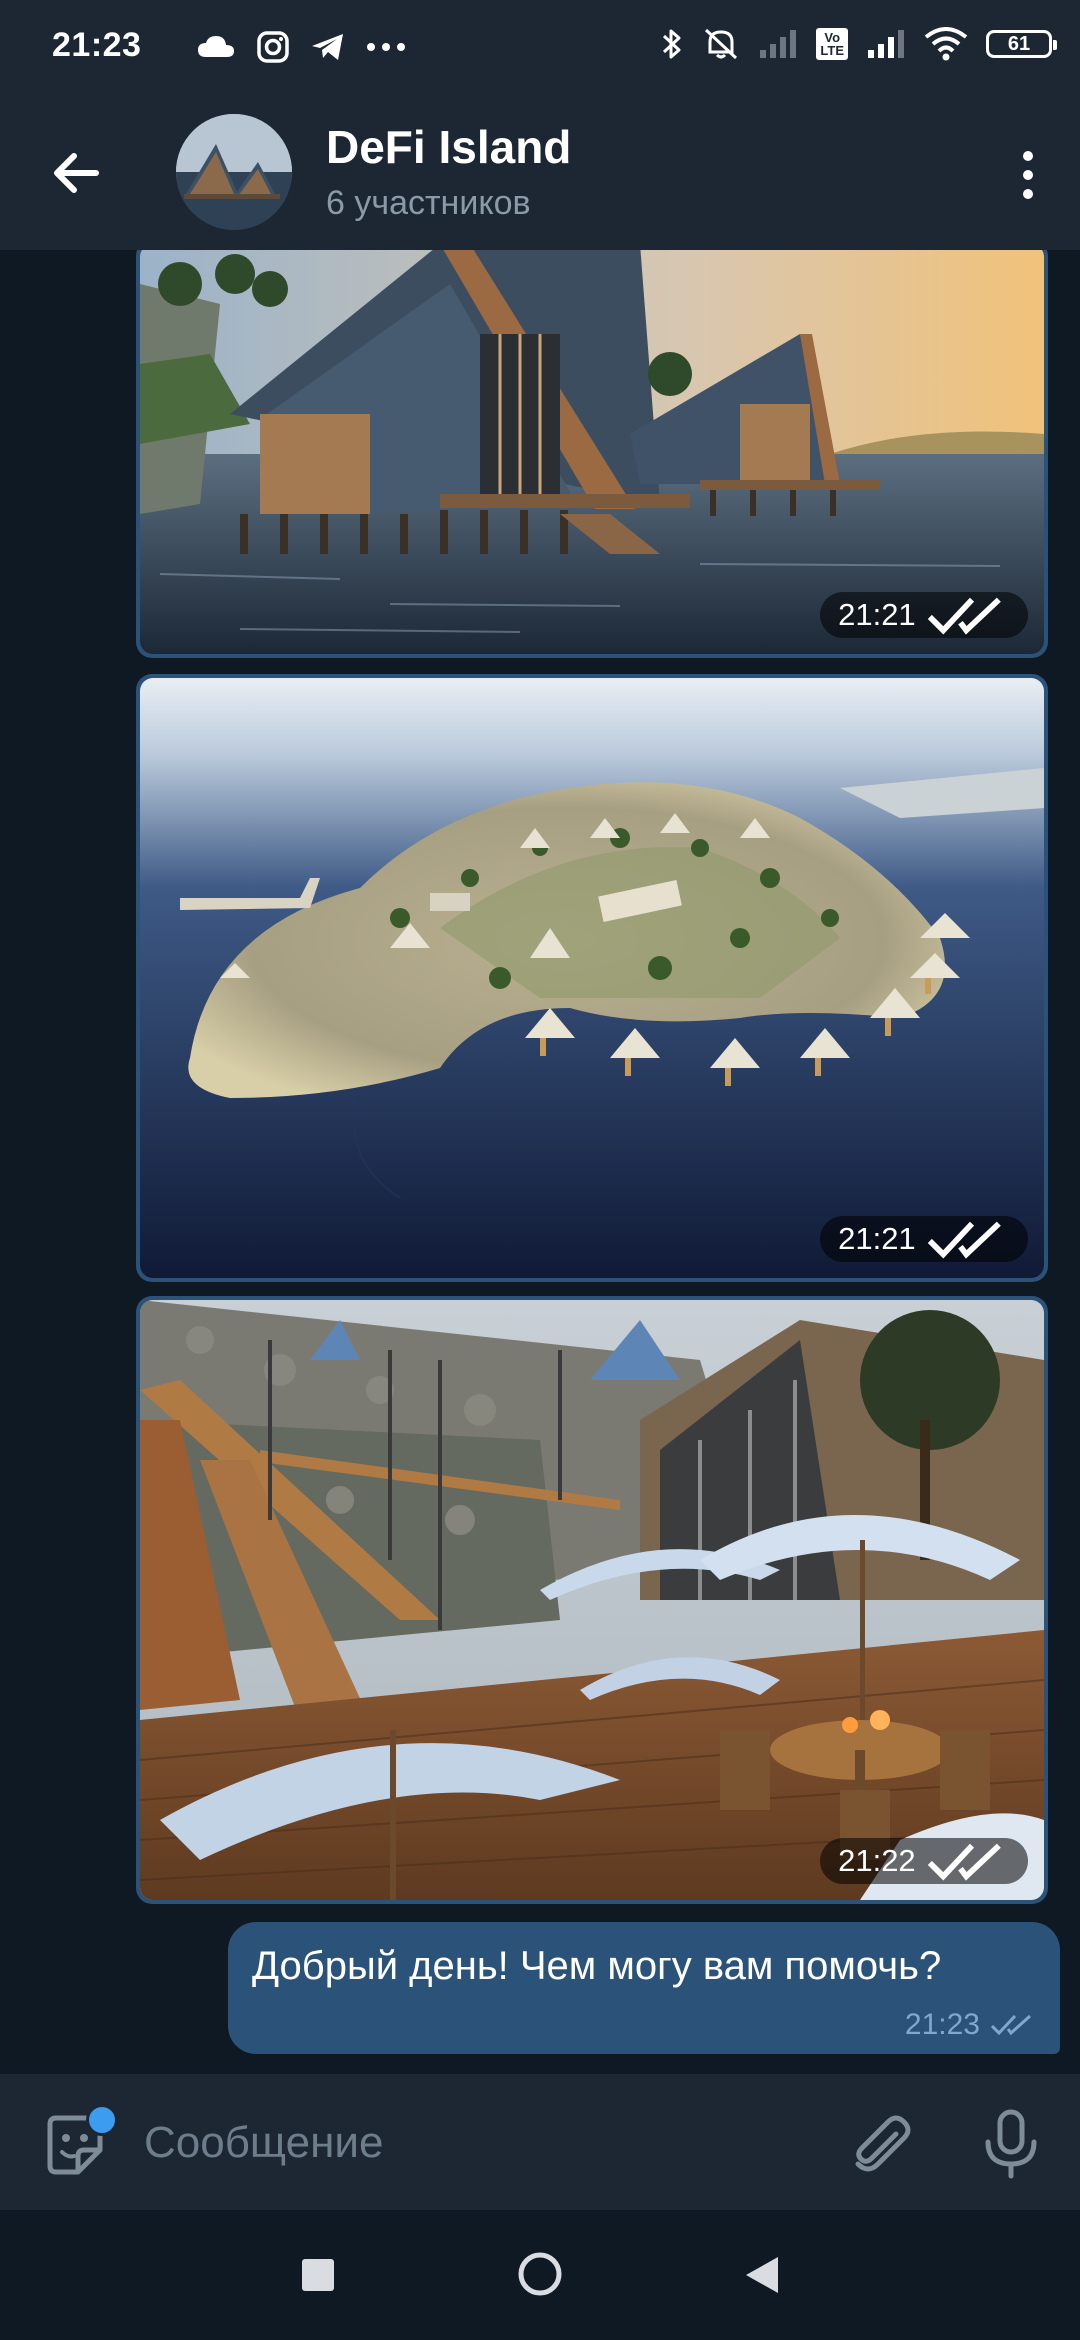 The height and width of the screenshot is (2340, 1080). I want to click on square-icon, so click(318, 2275).